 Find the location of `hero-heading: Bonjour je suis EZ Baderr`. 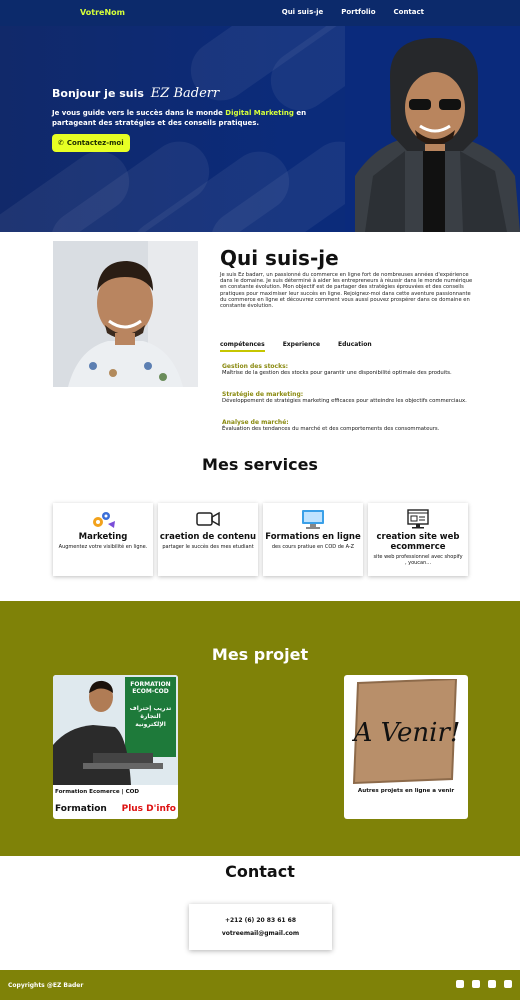

hero-heading: Bonjour je suis EZ Baderr is located at coordinates (135, 93).